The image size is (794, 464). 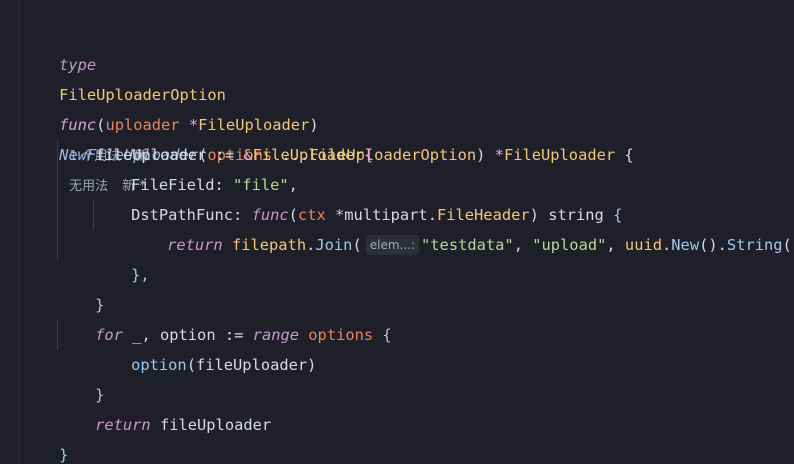 What do you see at coordinates (81, 287) in the screenshot?
I see `code-line-8: }` at bounding box center [81, 287].